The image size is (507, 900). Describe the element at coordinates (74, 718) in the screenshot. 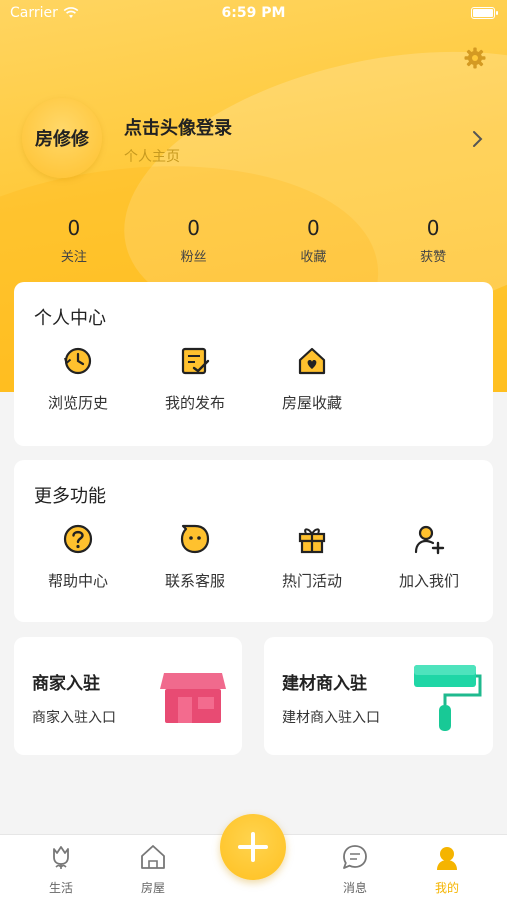

I see `merchant-join-subtitle: 商家入驻入口` at that location.